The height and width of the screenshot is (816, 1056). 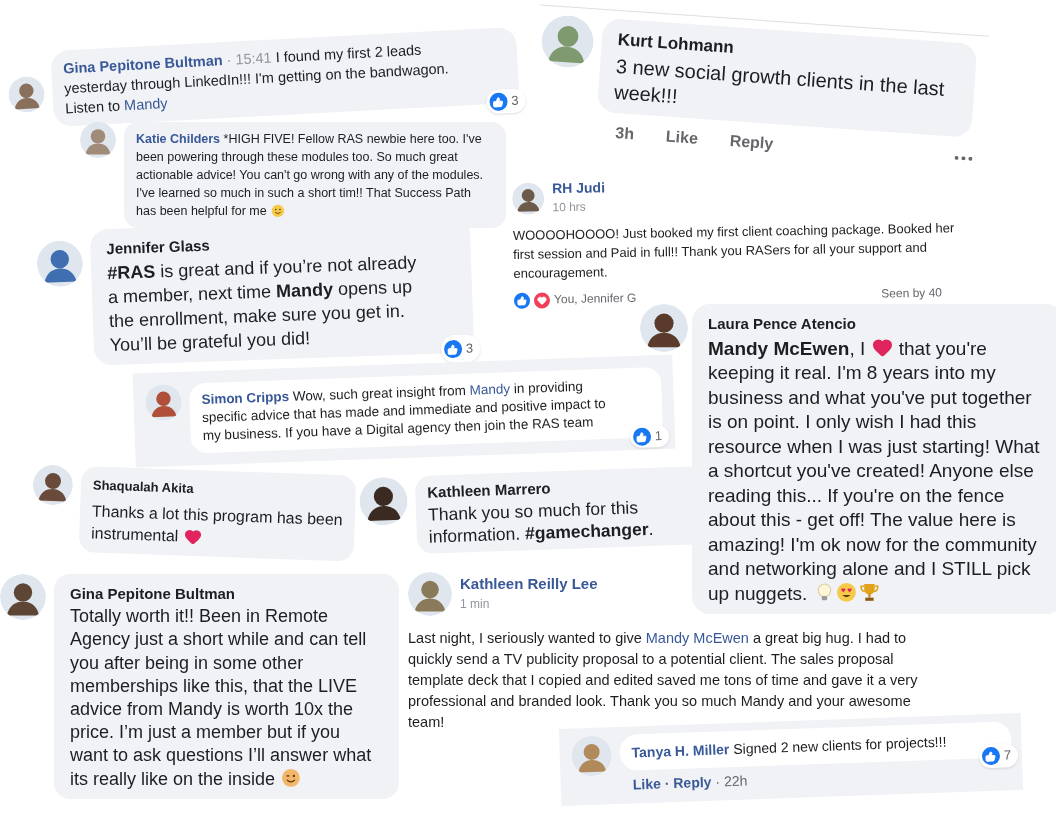 What do you see at coordinates (680, 751) in the screenshot?
I see `author-link: Tanya H. Miller` at bounding box center [680, 751].